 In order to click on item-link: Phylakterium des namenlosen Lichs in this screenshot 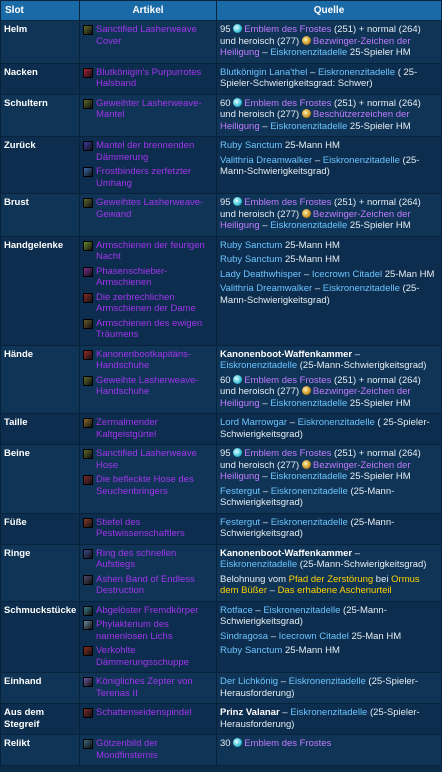, I will do `click(154, 630)`.